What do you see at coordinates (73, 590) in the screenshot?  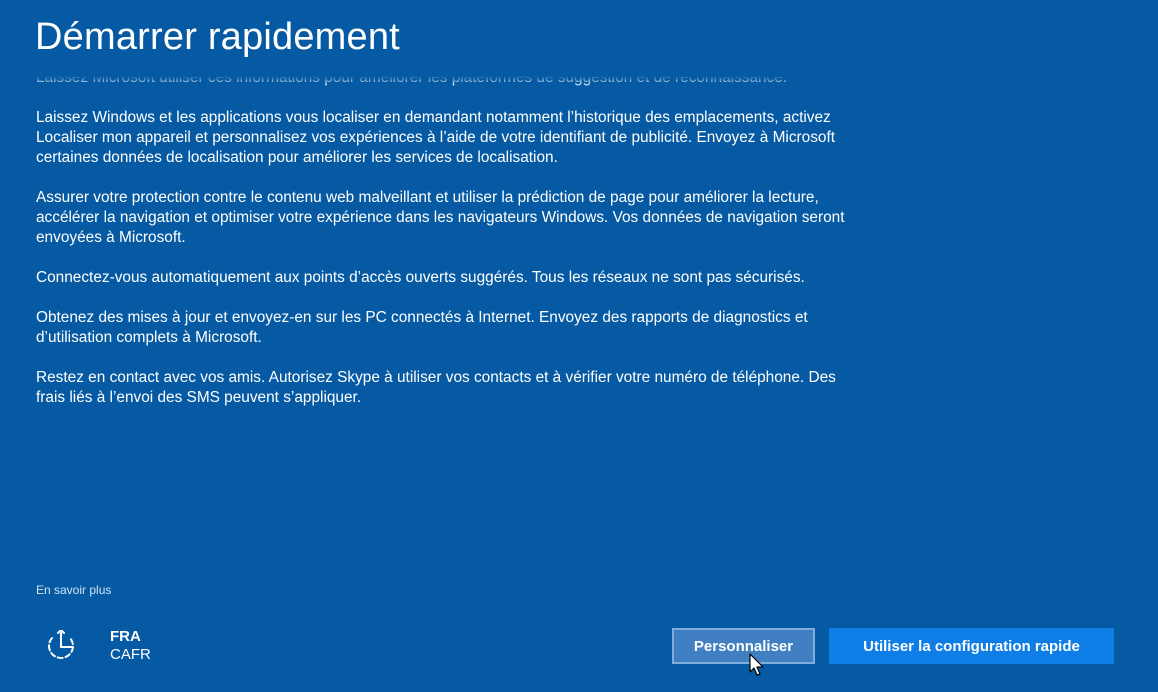 I see `learn-more-link: En savoir plus` at bounding box center [73, 590].